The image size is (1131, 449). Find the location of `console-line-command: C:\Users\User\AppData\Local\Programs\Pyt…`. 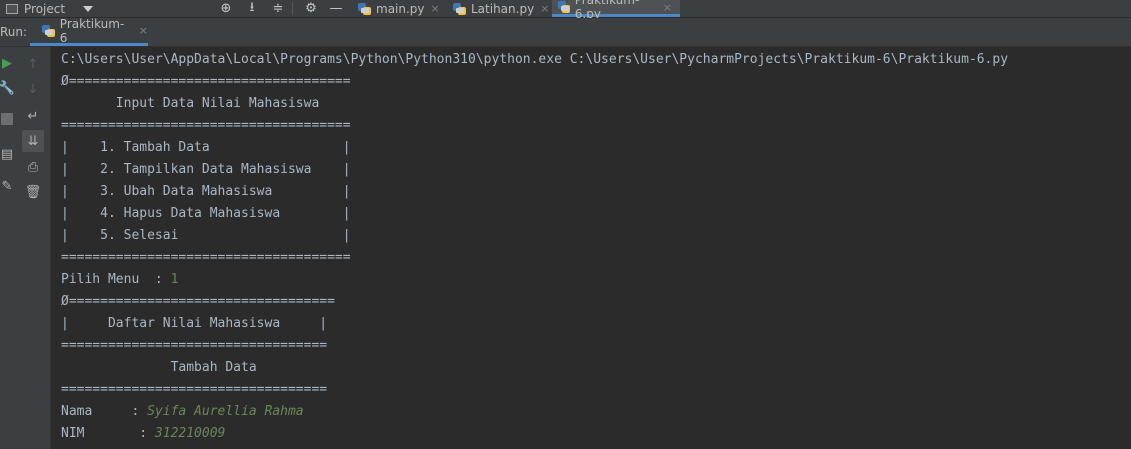

console-line-command: C:\Users\User\AppData\Local\Programs\Pyt… is located at coordinates (535, 59).